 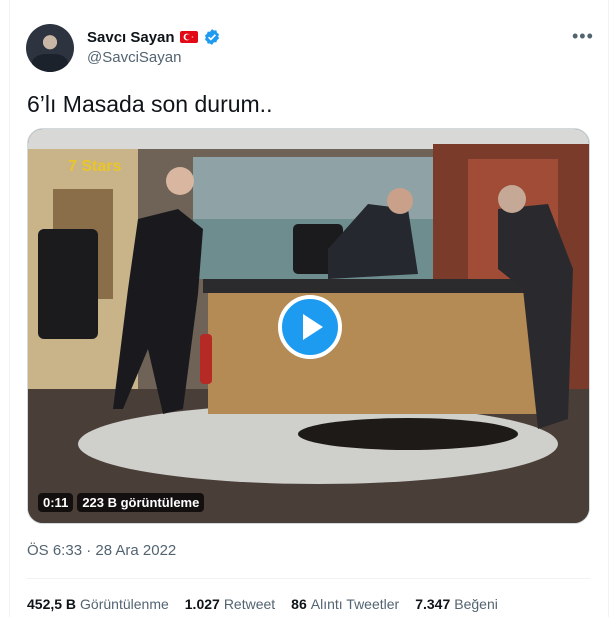 I want to click on tweet-text: 6’lı Masada son durum.., so click(x=150, y=104).